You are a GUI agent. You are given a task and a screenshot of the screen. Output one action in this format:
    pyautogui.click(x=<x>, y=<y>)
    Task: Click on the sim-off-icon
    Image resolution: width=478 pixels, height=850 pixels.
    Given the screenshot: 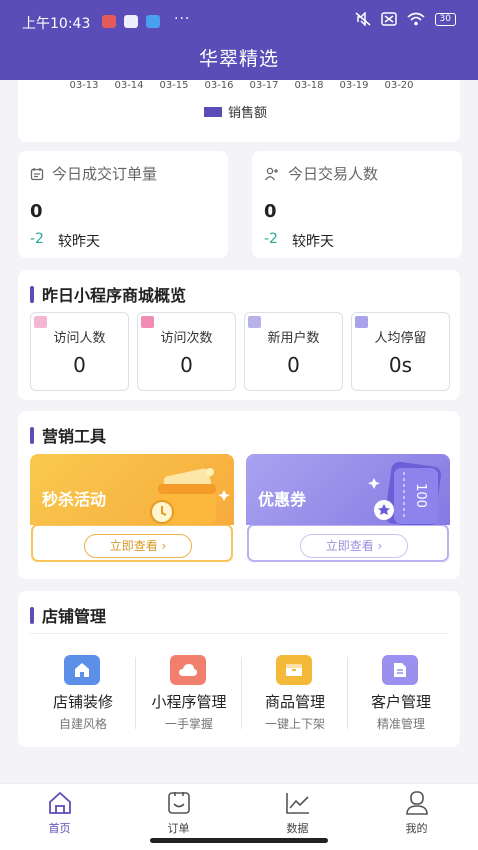 What is the action you would take?
    pyautogui.click(x=388, y=19)
    